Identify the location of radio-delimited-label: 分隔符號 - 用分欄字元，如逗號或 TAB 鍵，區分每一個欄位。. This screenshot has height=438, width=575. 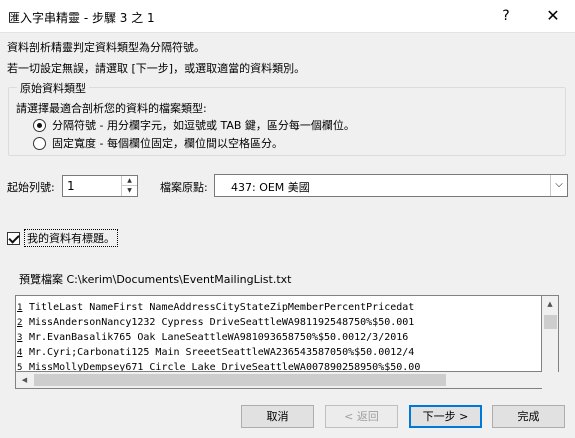
(203, 125).